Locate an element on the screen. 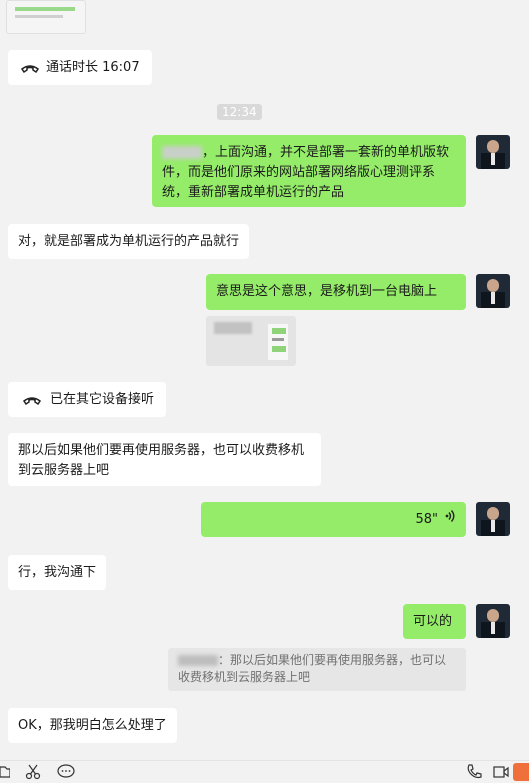 This screenshot has width=529, height=783. message-other-2: 那以后如果他们要再使用服务器，也可以收费移机到云服务器上吧 is located at coordinates (164, 459).